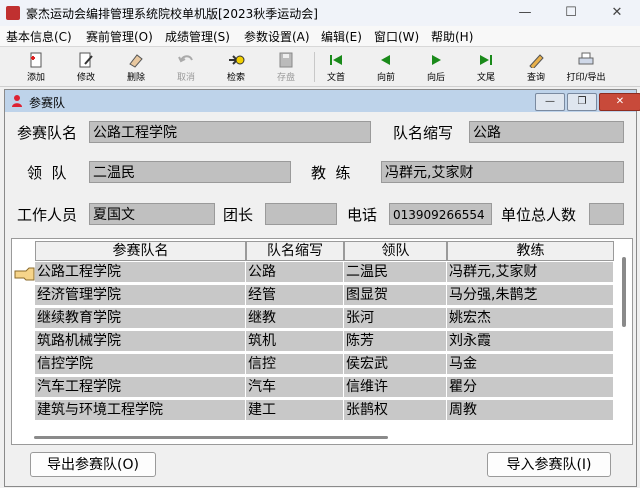 This screenshot has height=488, width=640. Describe the element at coordinates (17, 101) in the screenshot. I see `team-icon` at that location.